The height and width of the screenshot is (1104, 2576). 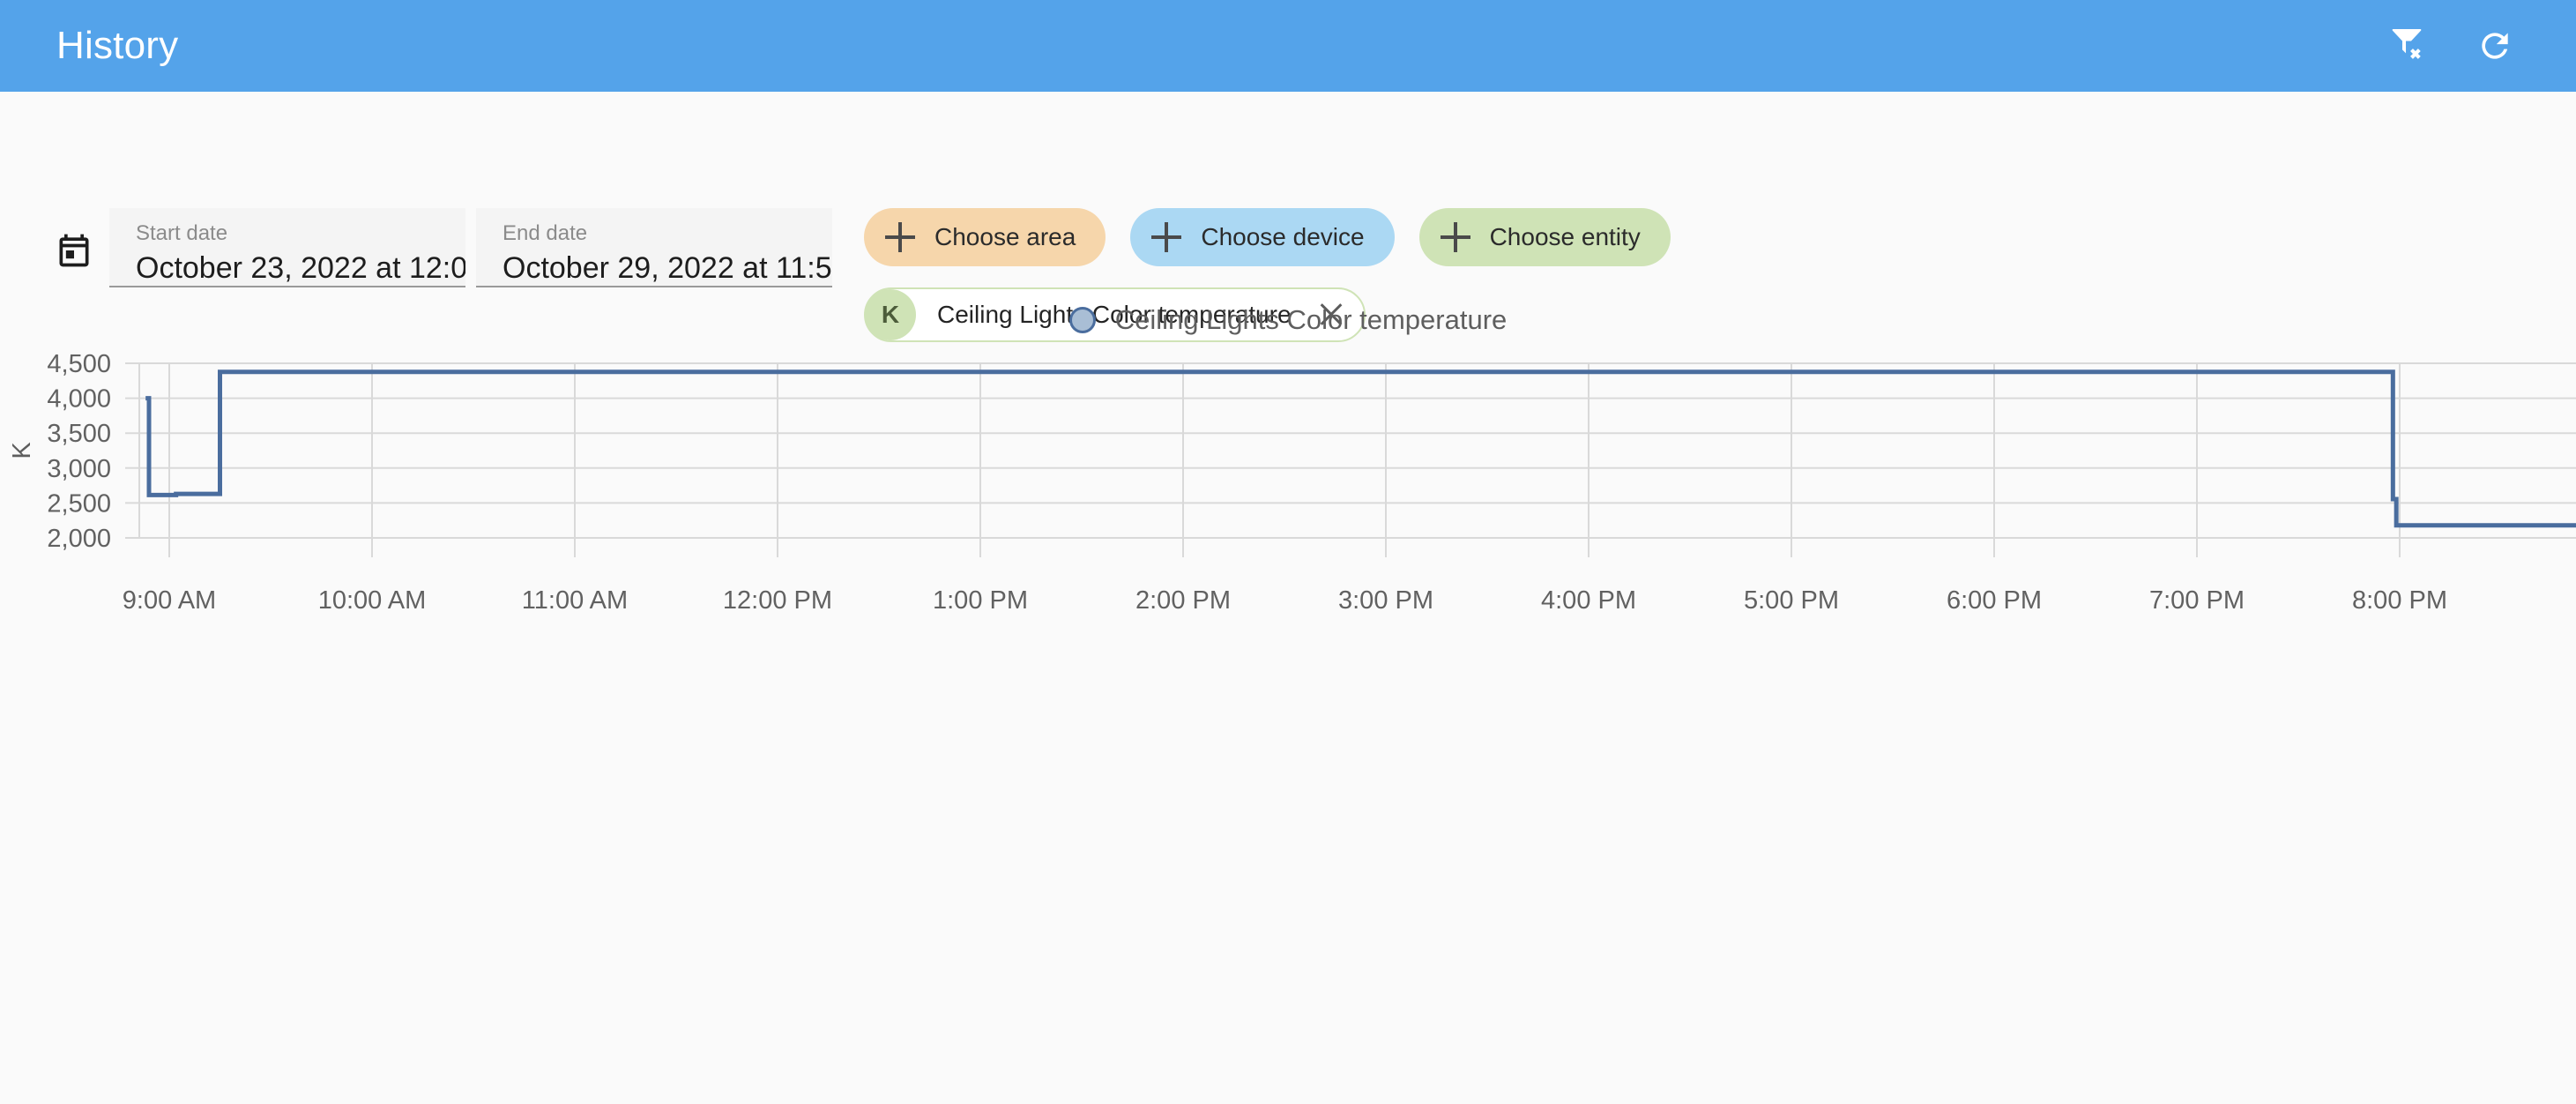 I want to click on filter-remove-icon, so click(x=2407, y=46).